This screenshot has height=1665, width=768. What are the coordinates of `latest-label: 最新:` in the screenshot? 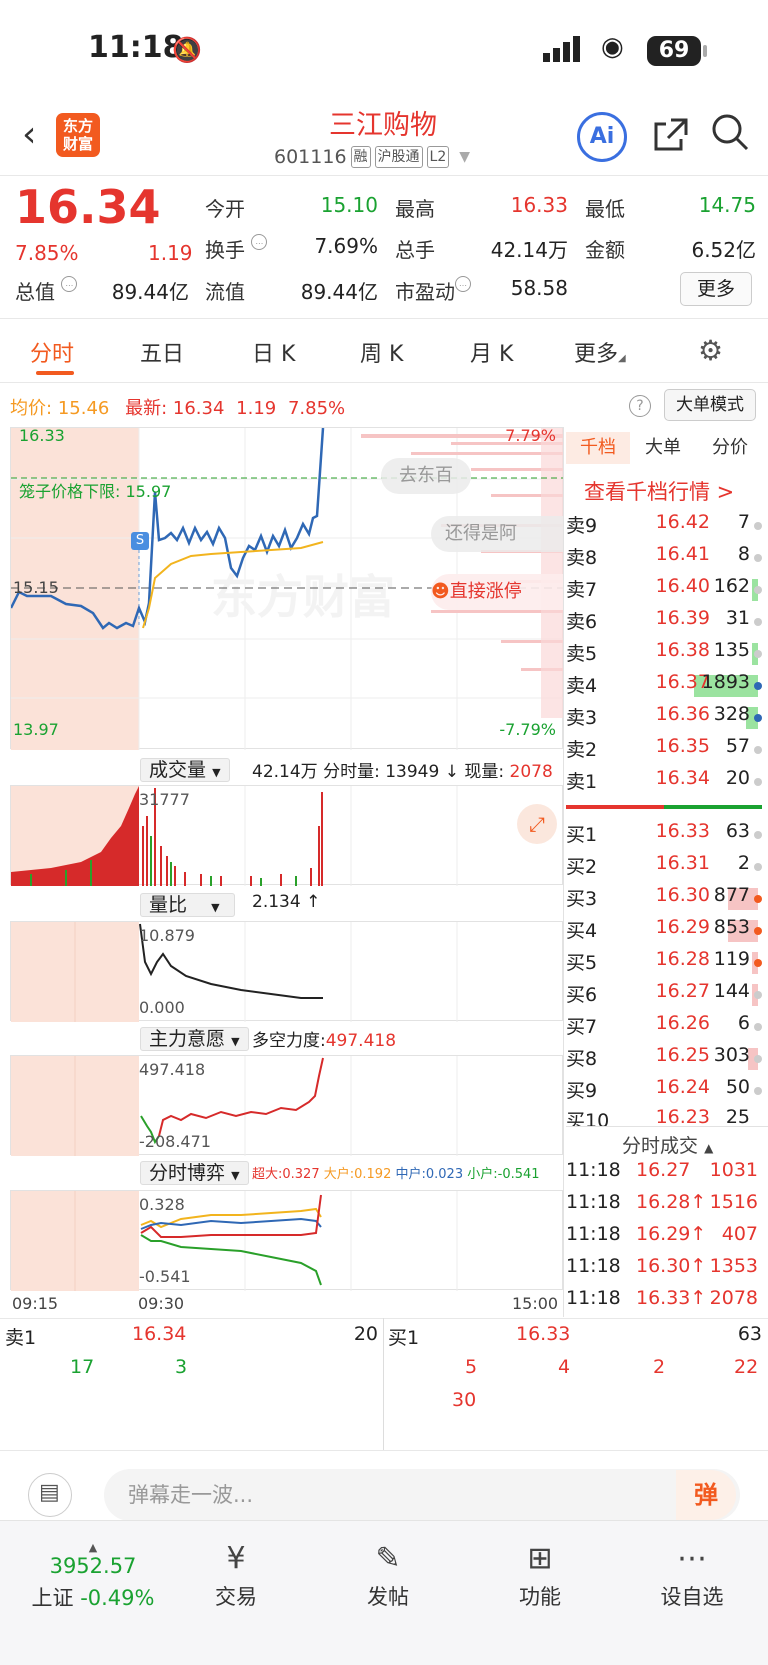 It's located at (146, 408).